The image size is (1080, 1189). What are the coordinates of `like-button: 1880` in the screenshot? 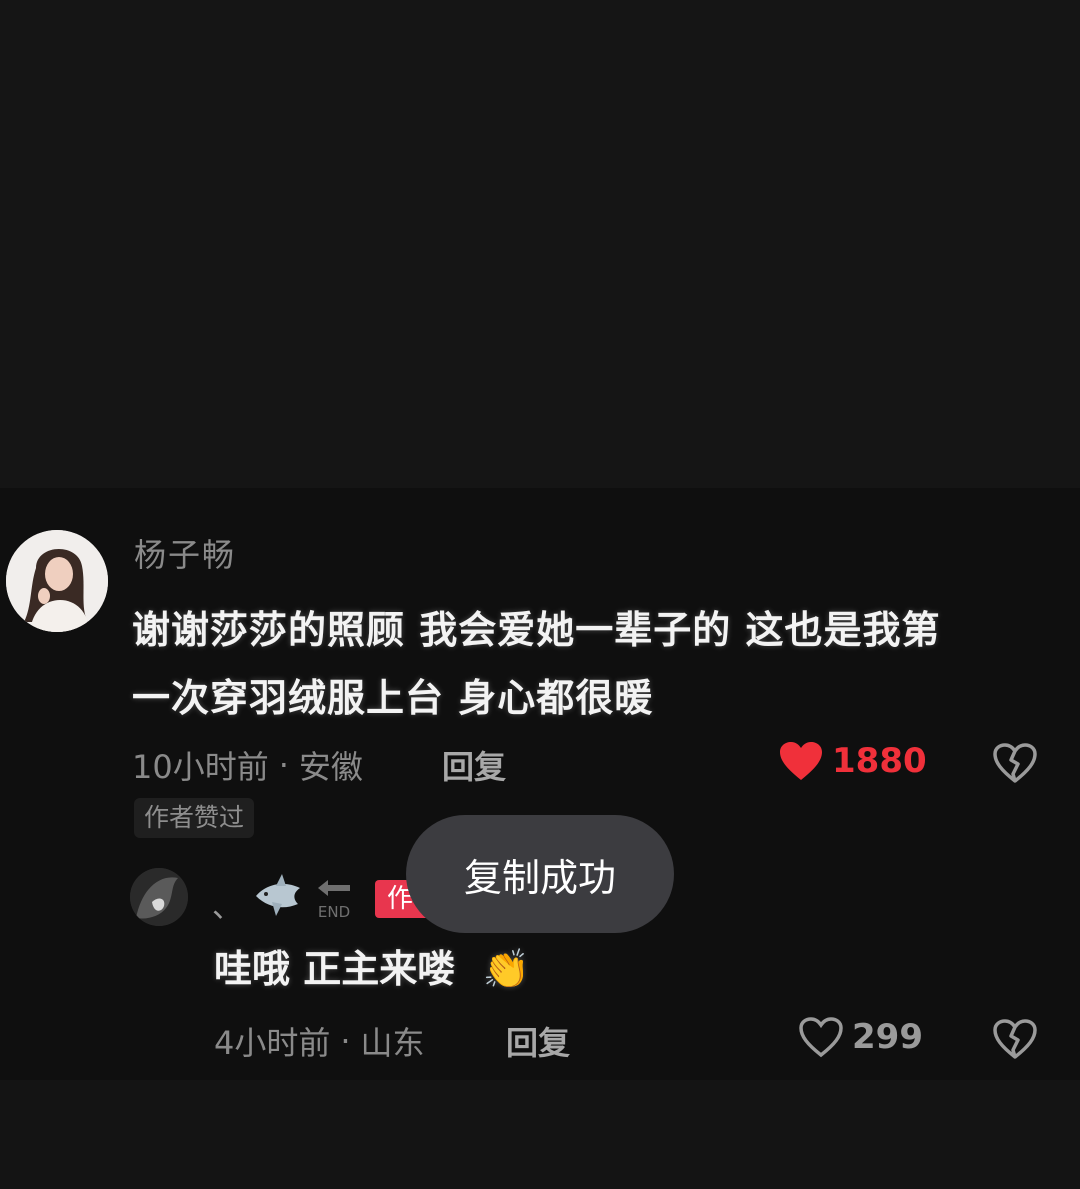 It's located at (852, 761).